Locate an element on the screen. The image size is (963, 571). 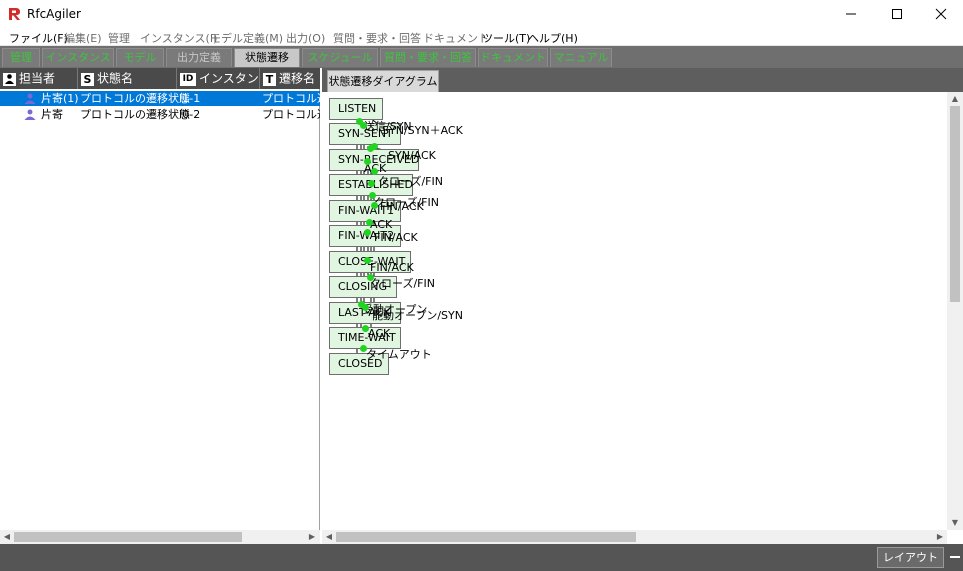
list-header: 担当者 S状態名 IDインスタンスID T遷移名 is located at coordinates (160, 78).